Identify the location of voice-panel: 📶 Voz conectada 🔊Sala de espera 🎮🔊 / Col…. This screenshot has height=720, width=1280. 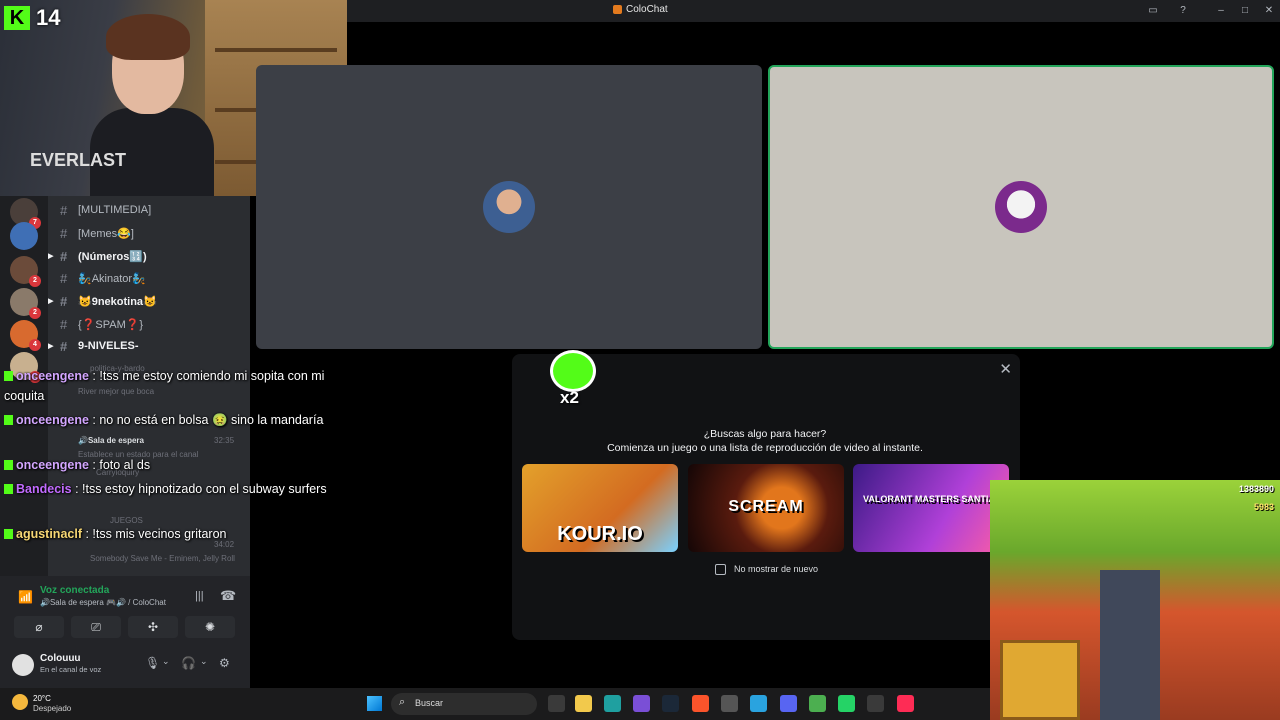
(125, 632).